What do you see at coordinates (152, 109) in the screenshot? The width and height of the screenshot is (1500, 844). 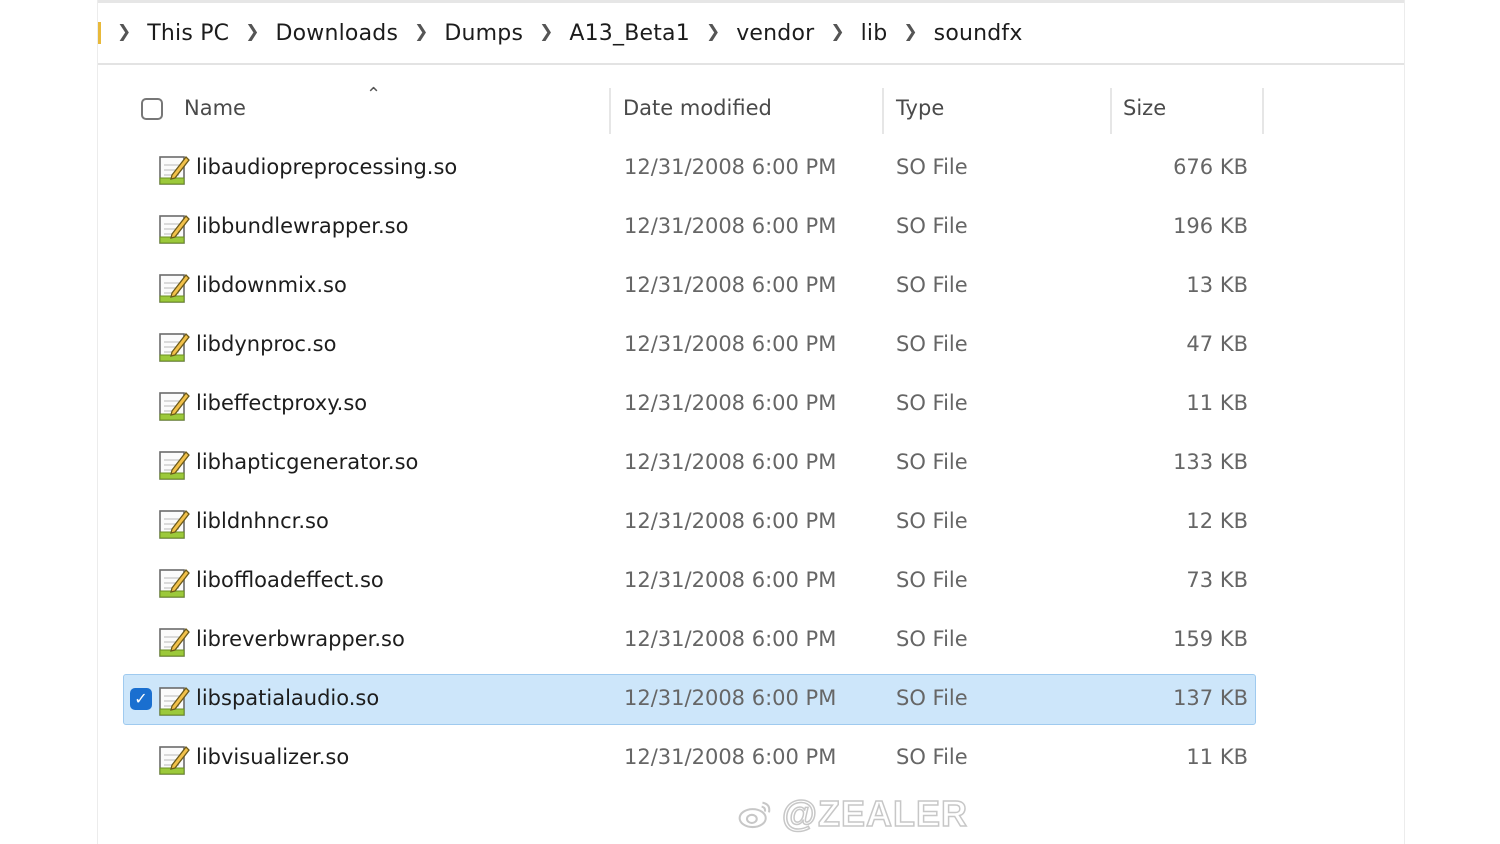 I see `select-all-checkbox` at bounding box center [152, 109].